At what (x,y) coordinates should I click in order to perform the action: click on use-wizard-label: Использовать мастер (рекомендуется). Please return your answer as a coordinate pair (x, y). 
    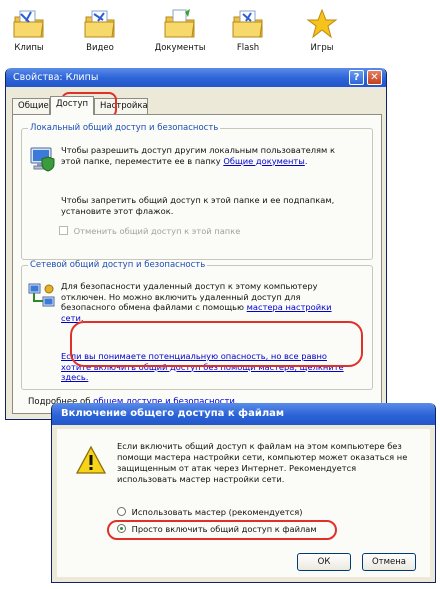
    Looking at the image, I should click on (217, 512).